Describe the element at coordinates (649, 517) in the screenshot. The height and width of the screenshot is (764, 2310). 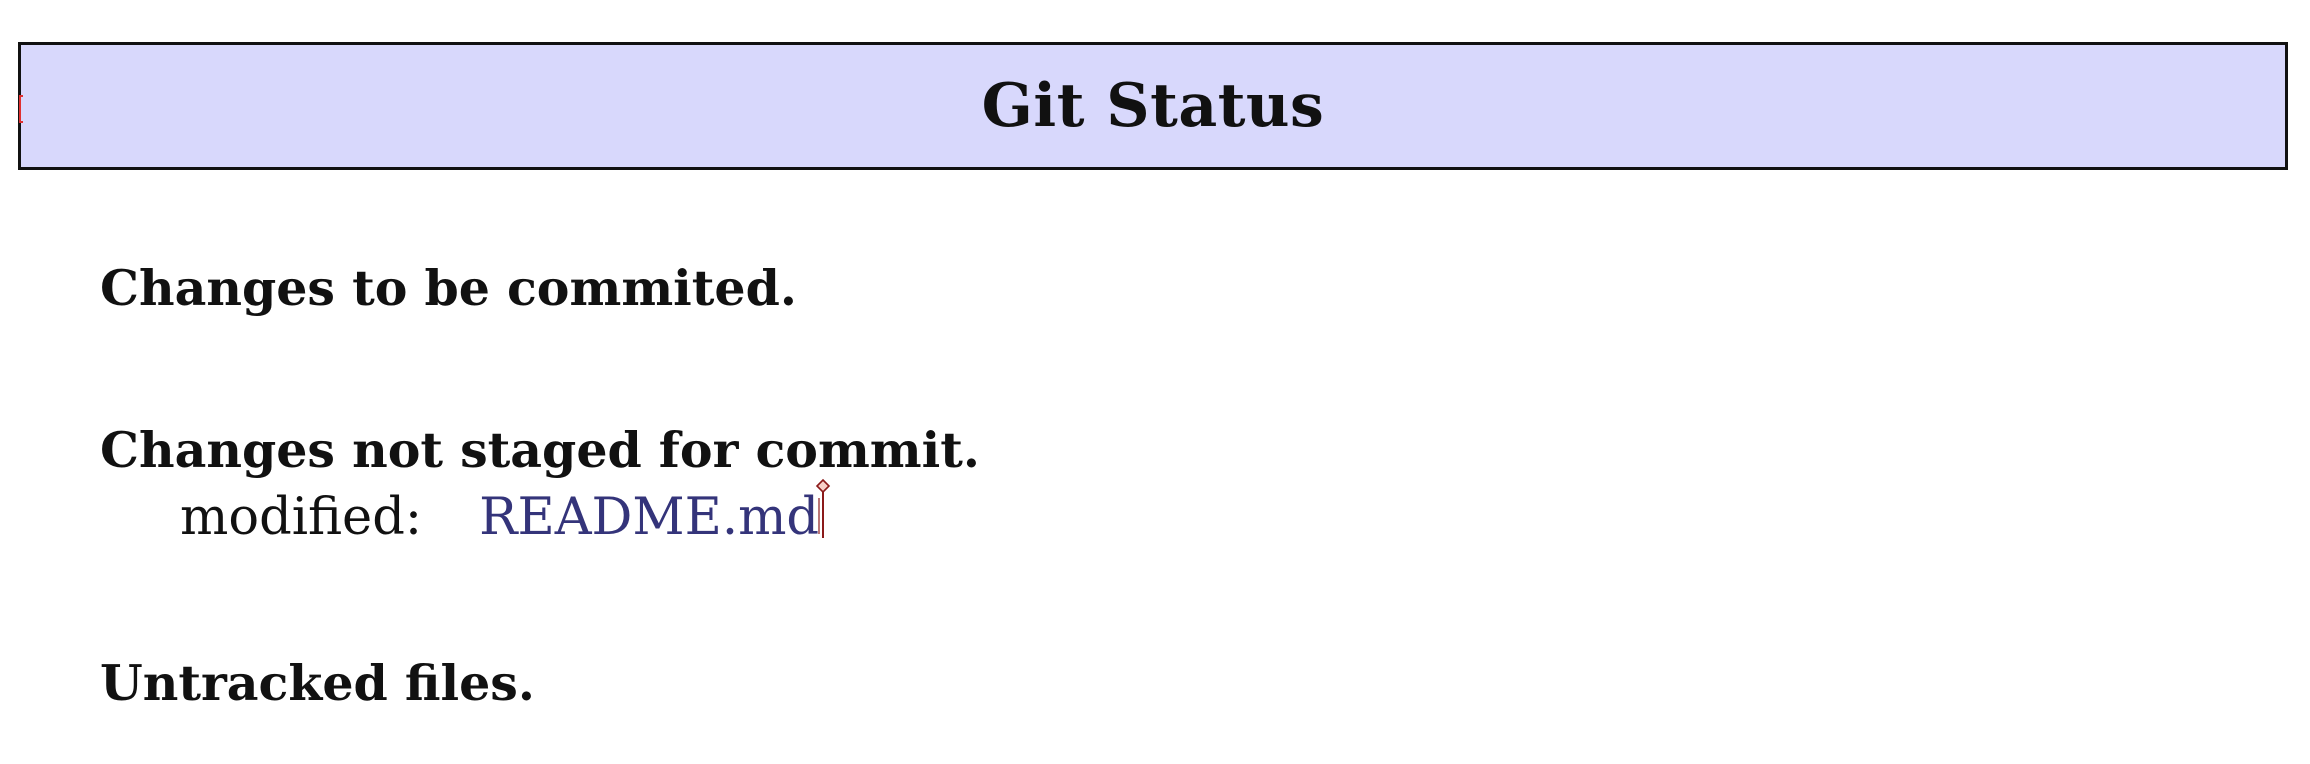
I see `file-link-label: README.md` at that location.